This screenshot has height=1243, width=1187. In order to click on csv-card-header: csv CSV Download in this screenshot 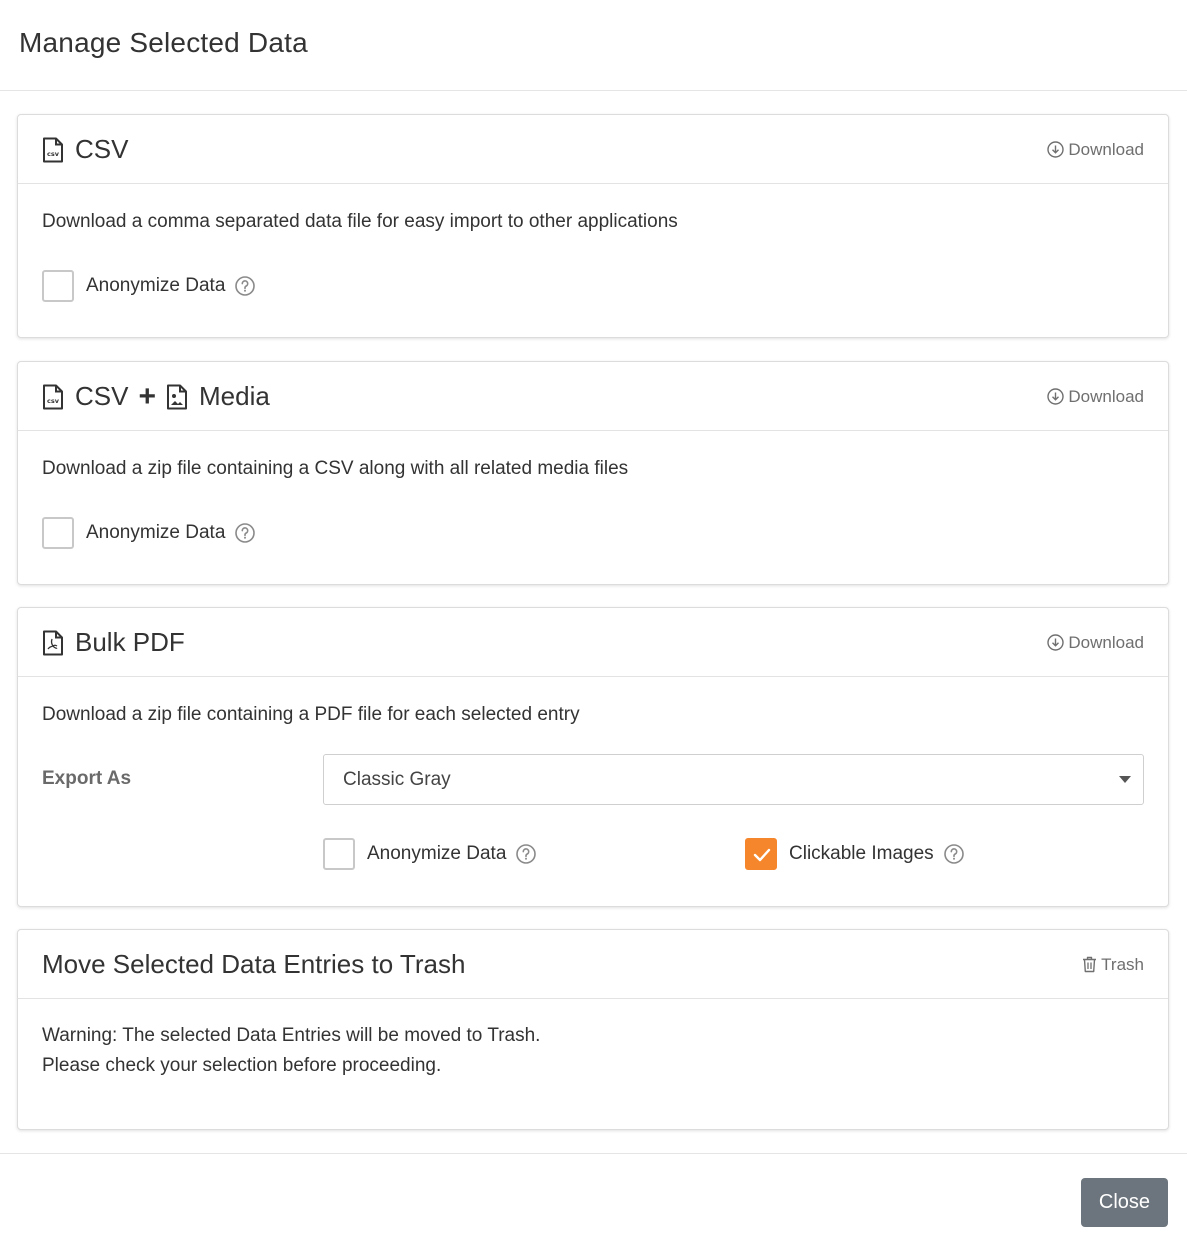, I will do `click(593, 149)`.